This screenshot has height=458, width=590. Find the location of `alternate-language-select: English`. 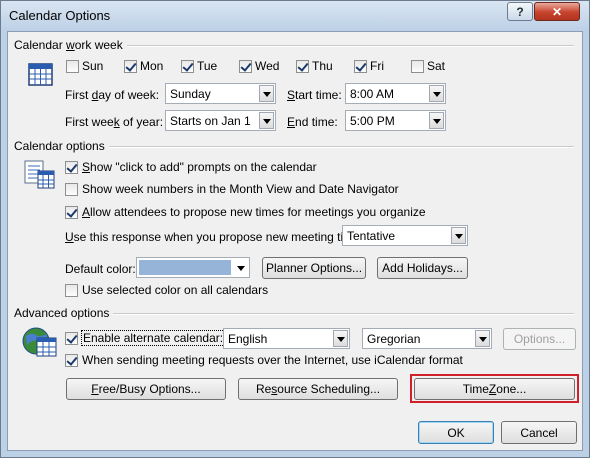

alternate-language-select: English is located at coordinates (286, 338).